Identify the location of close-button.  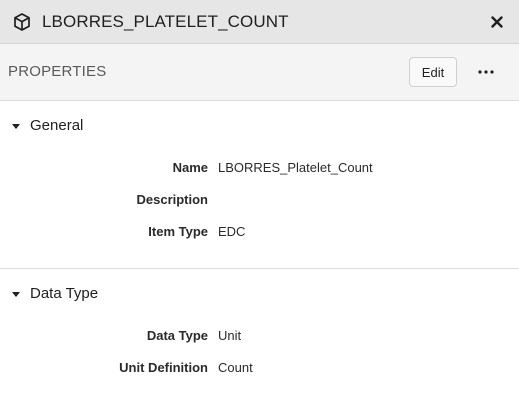
(497, 22).